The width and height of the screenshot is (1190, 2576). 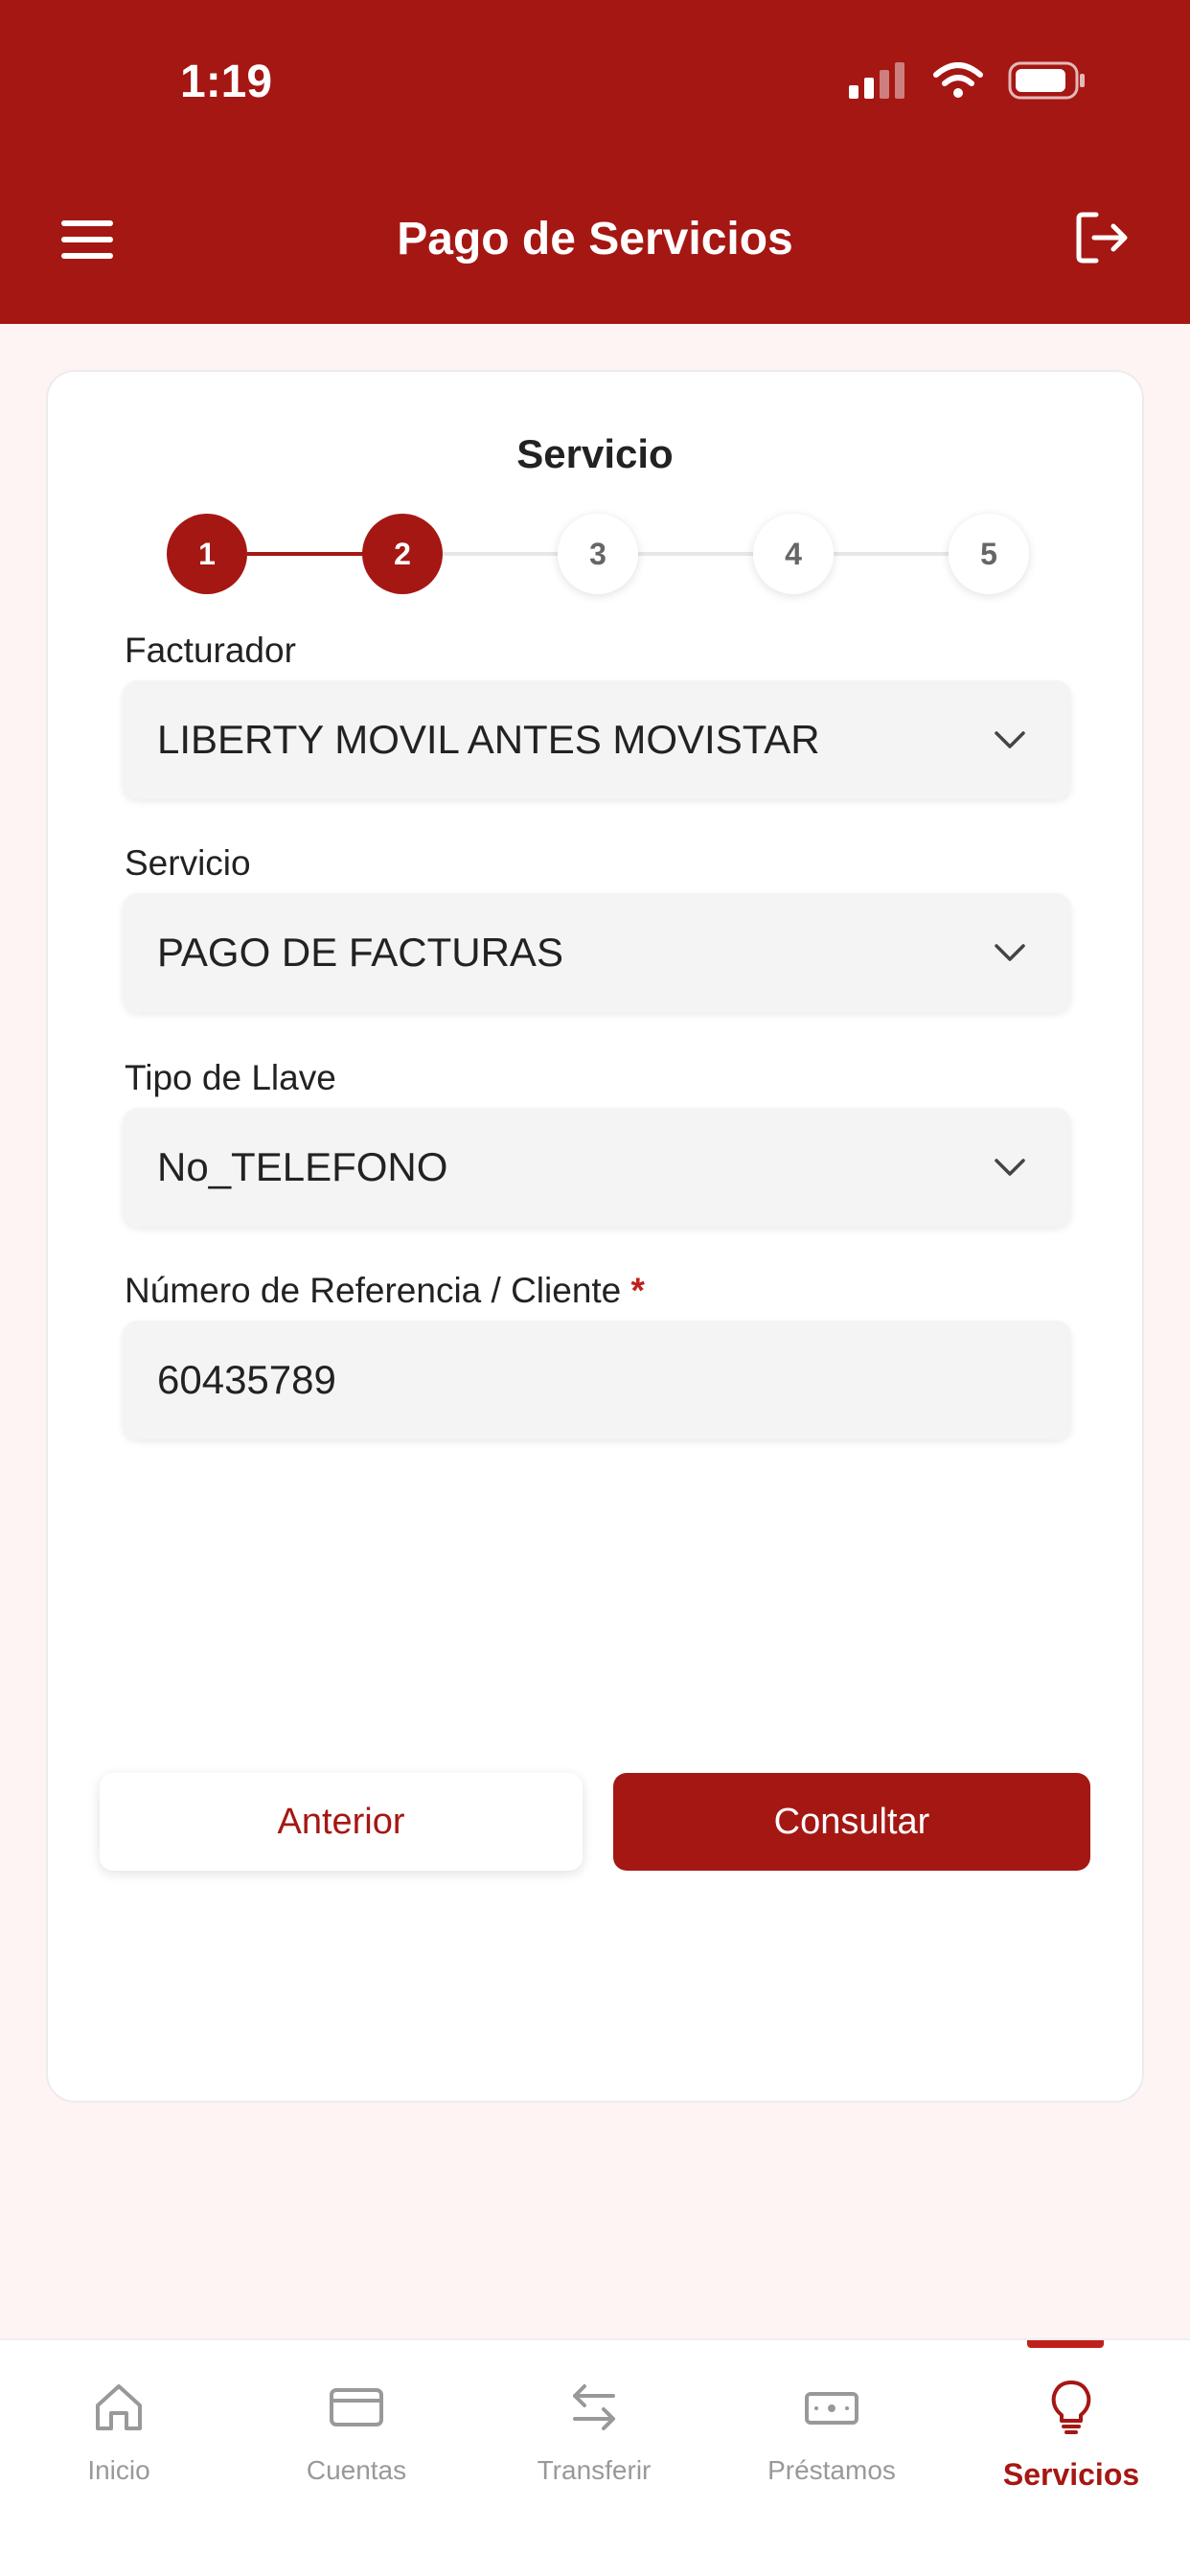 What do you see at coordinates (489, 739) in the screenshot?
I see `facturador-value: LIBERTY MOVIL ANTES MOVISTAR` at bounding box center [489, 739].